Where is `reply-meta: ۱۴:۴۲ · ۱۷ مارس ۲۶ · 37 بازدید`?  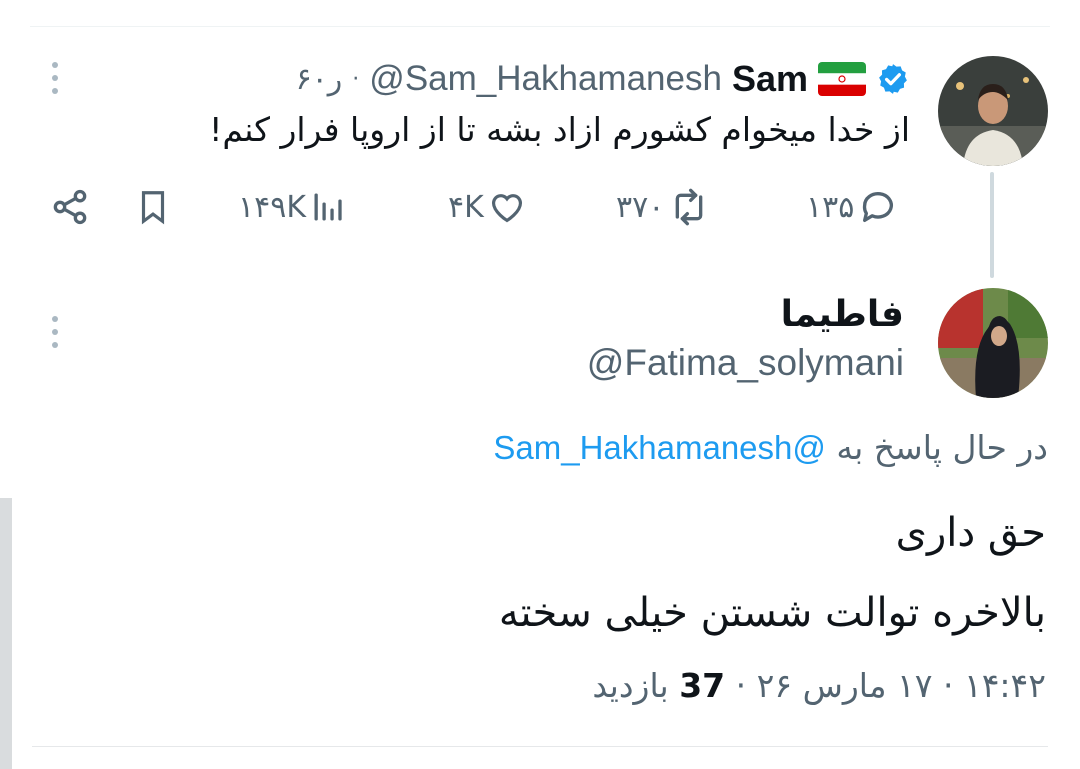
reply-meta: ۱۴:۴۲ · ۱۷ مارس ۲۶ · 37 بازدید is located at coordinates (819, 685).